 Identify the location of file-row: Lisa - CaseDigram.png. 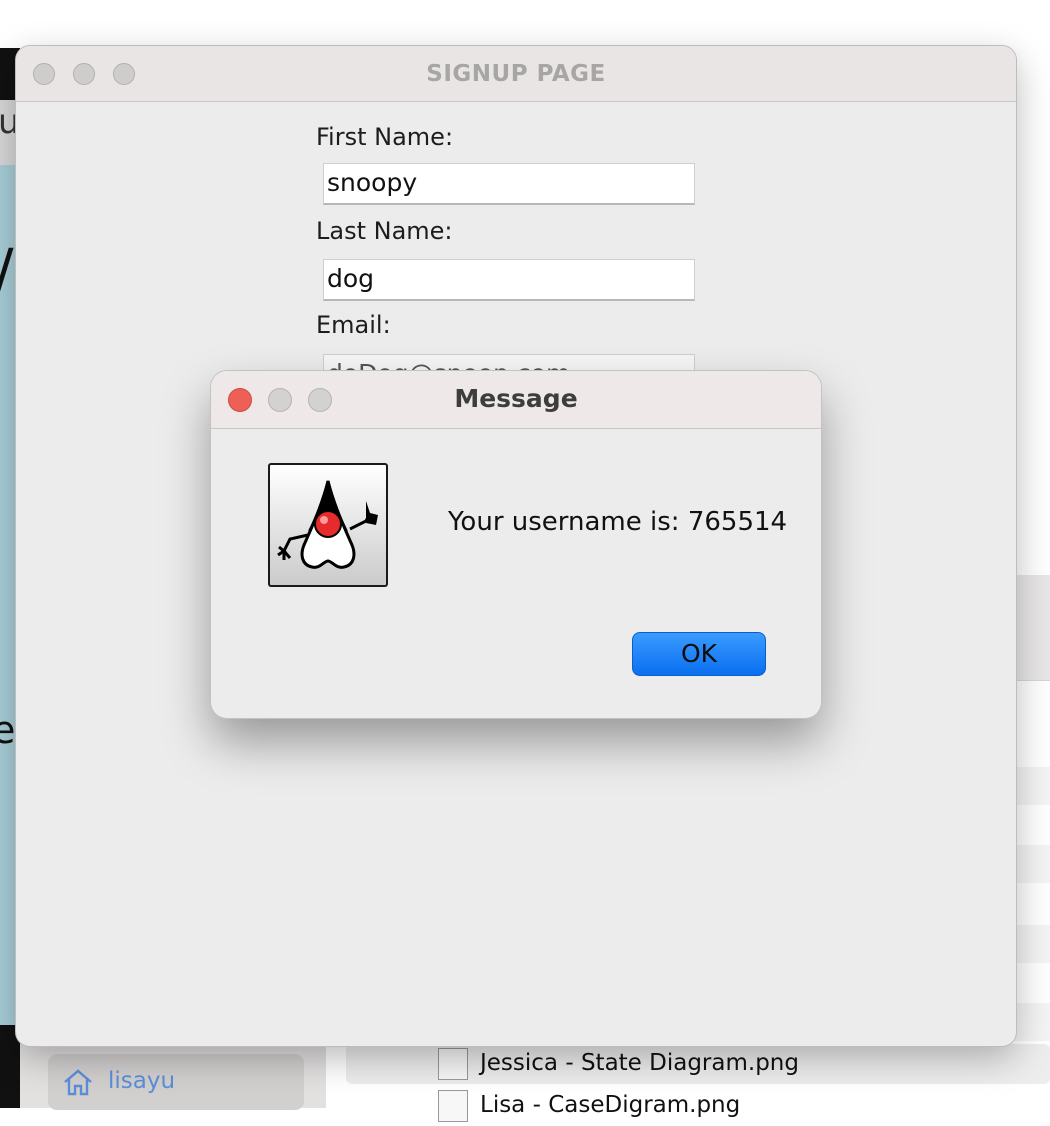
(698, 1106).